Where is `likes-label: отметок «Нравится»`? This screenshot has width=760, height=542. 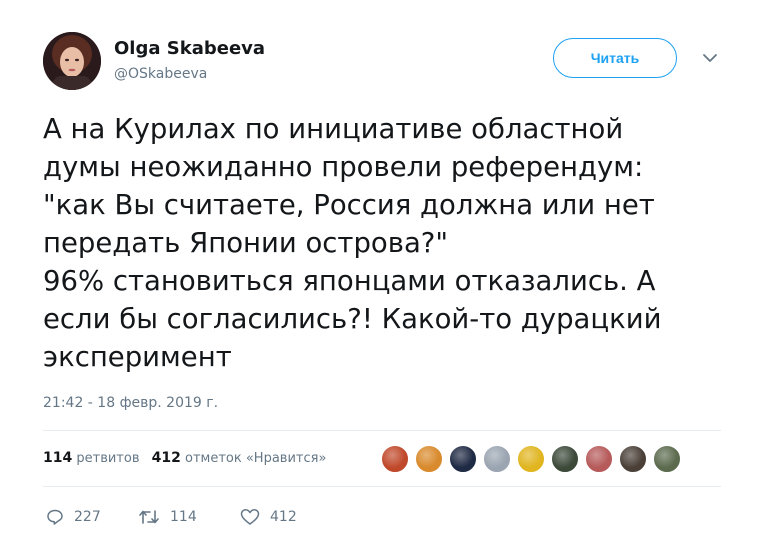 likes-label: отметок «Нравится» is located at coordinates (256, 458).